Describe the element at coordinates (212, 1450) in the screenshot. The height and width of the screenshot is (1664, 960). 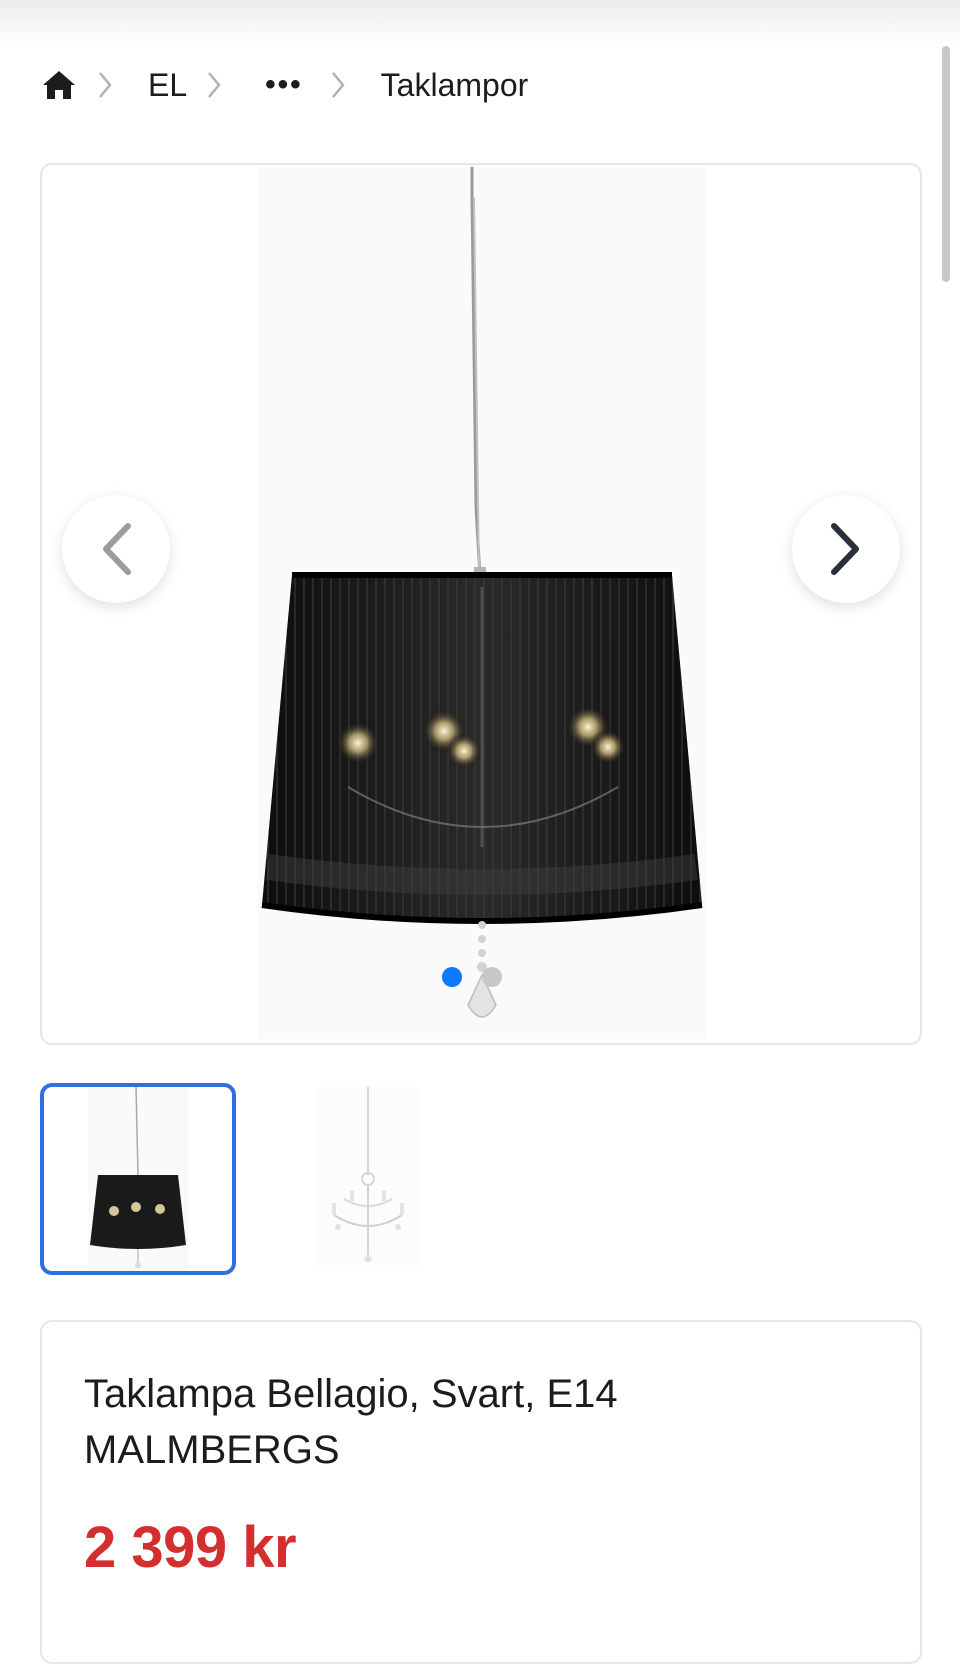
I see `product-title-line-2: MALMBERGS` at that location.